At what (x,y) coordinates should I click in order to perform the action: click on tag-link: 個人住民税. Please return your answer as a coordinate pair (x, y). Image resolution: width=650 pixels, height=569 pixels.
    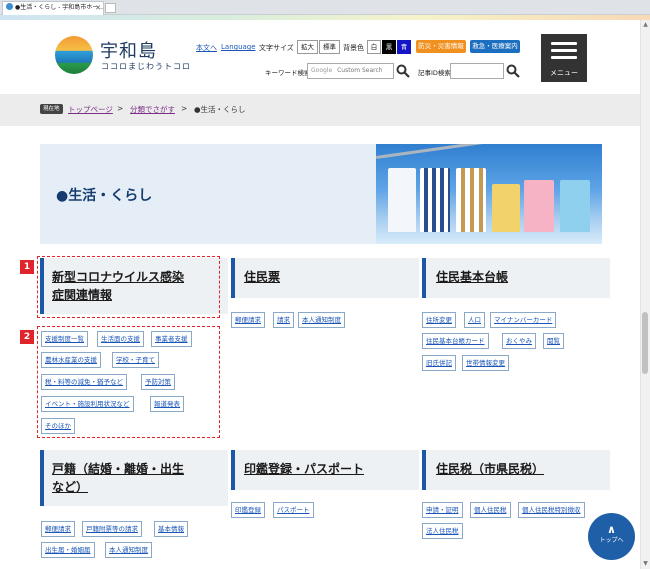
    Looking at the image, I should click on (490, 510).